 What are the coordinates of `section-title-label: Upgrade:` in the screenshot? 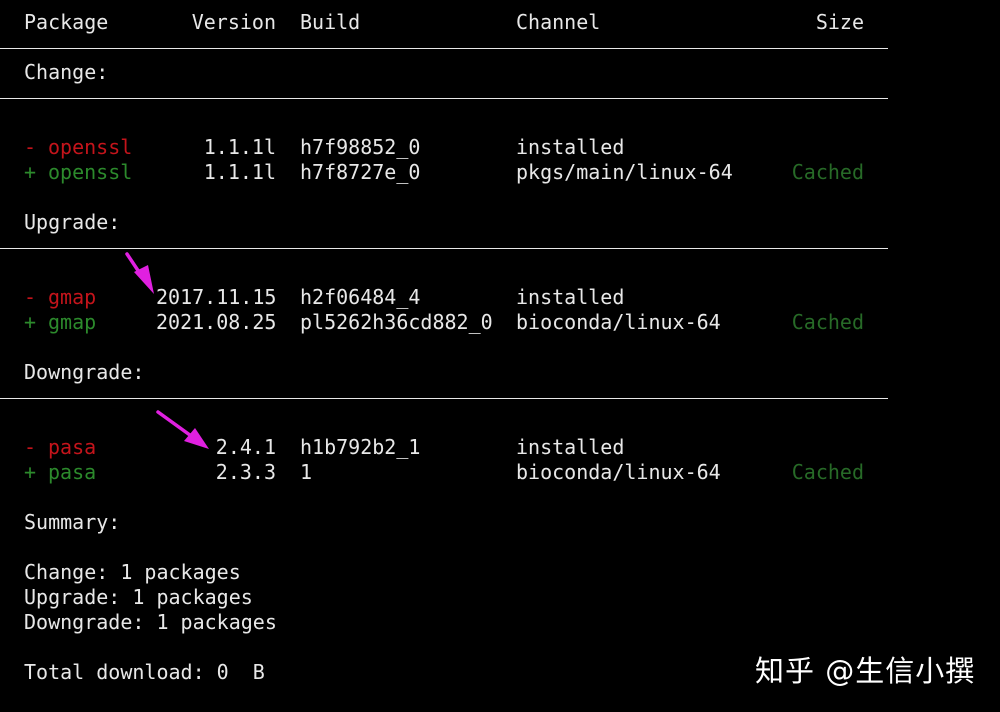 It's located at (72, 222).